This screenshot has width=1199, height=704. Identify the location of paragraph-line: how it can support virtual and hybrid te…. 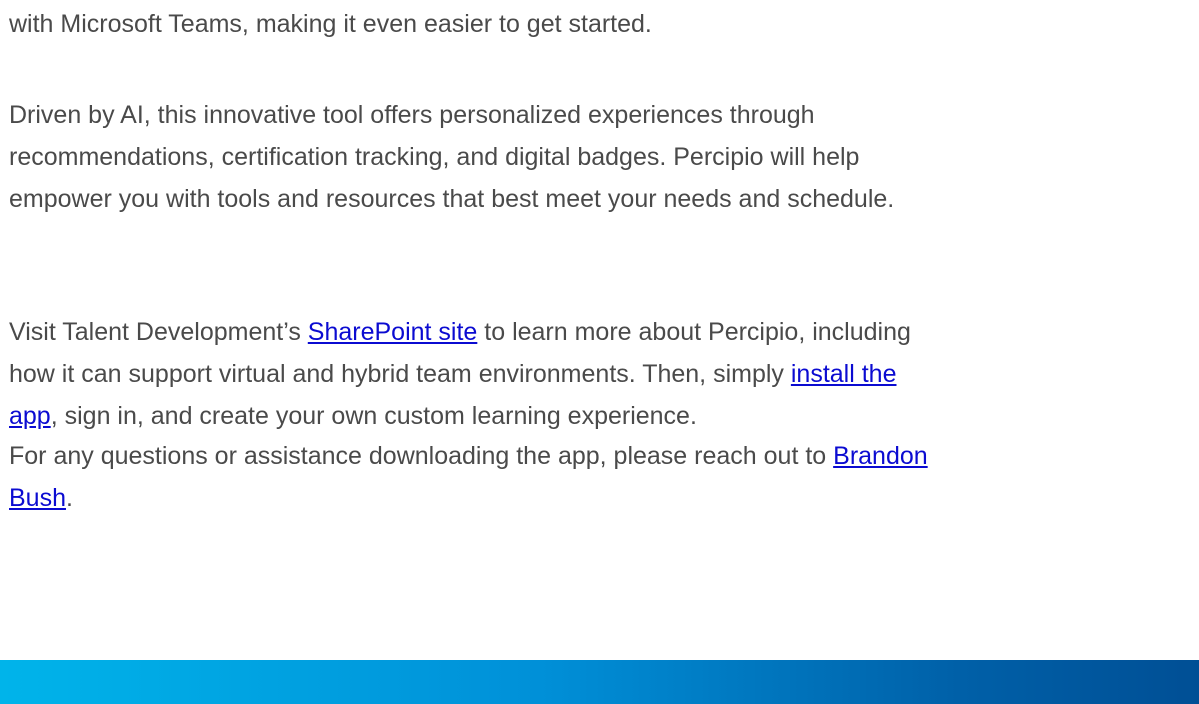
(460, 374).